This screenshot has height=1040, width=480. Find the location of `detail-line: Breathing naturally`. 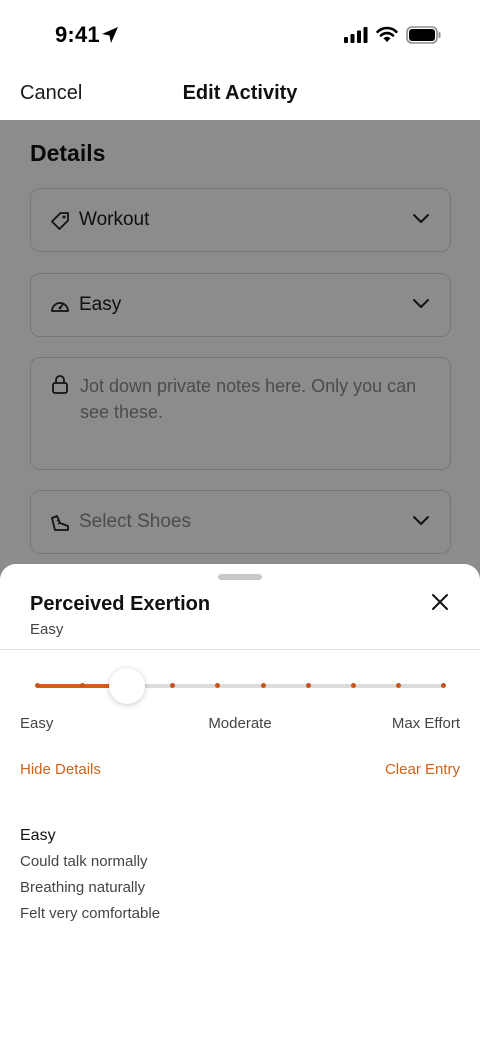

detail-line: Breathing naturally is located at coordinates (83, 887).